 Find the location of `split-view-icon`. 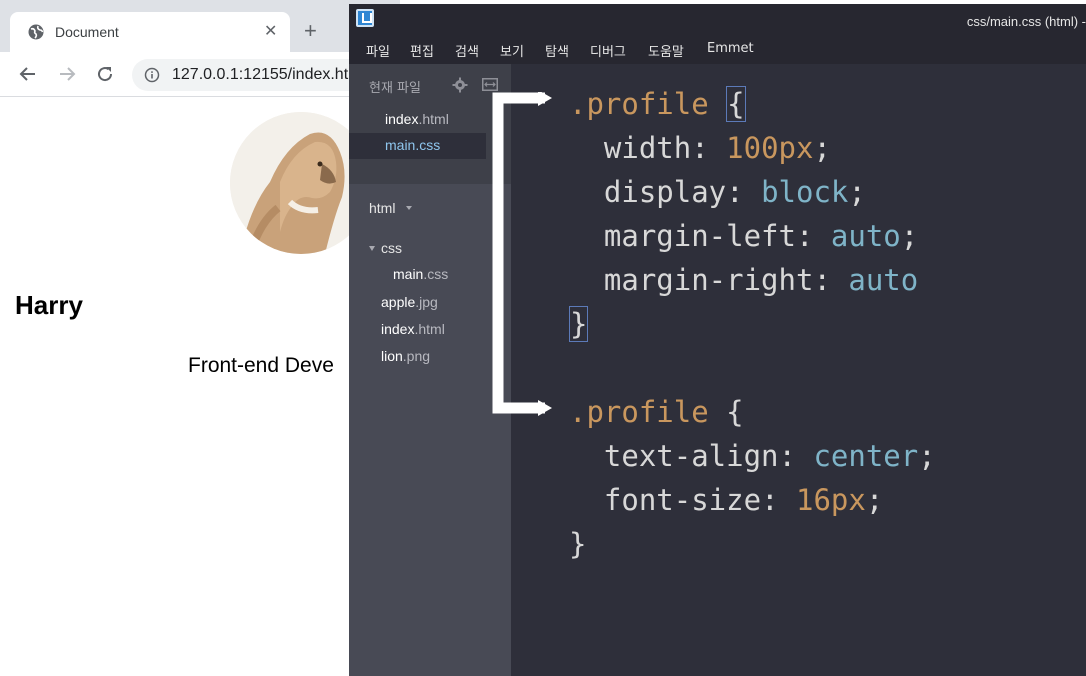

split-view-icon is located at coordinates (490, 84).